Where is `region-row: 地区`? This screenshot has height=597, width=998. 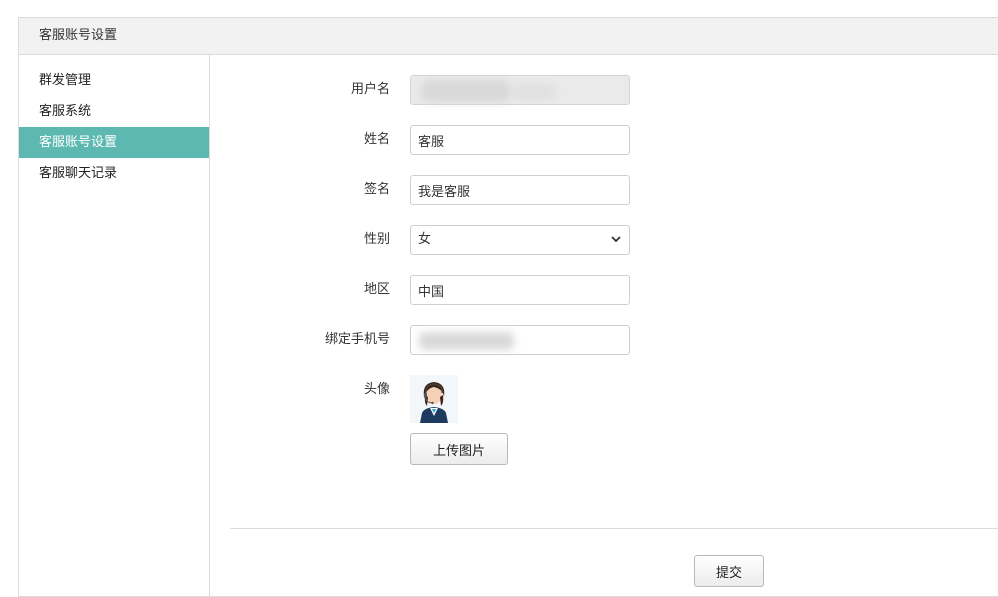 region-row: 地区 is located at coordinates (604, 290).